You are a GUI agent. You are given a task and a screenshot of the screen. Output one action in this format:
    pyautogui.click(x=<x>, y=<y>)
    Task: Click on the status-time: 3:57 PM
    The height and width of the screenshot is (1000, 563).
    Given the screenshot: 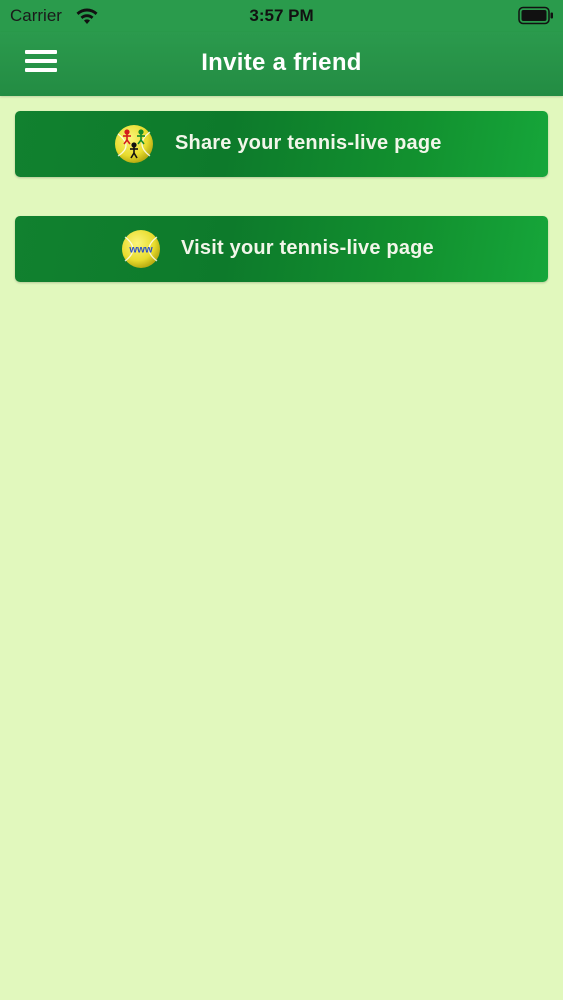 What is the action you would take?
    pyautogui.click(x=281, y=15)
    